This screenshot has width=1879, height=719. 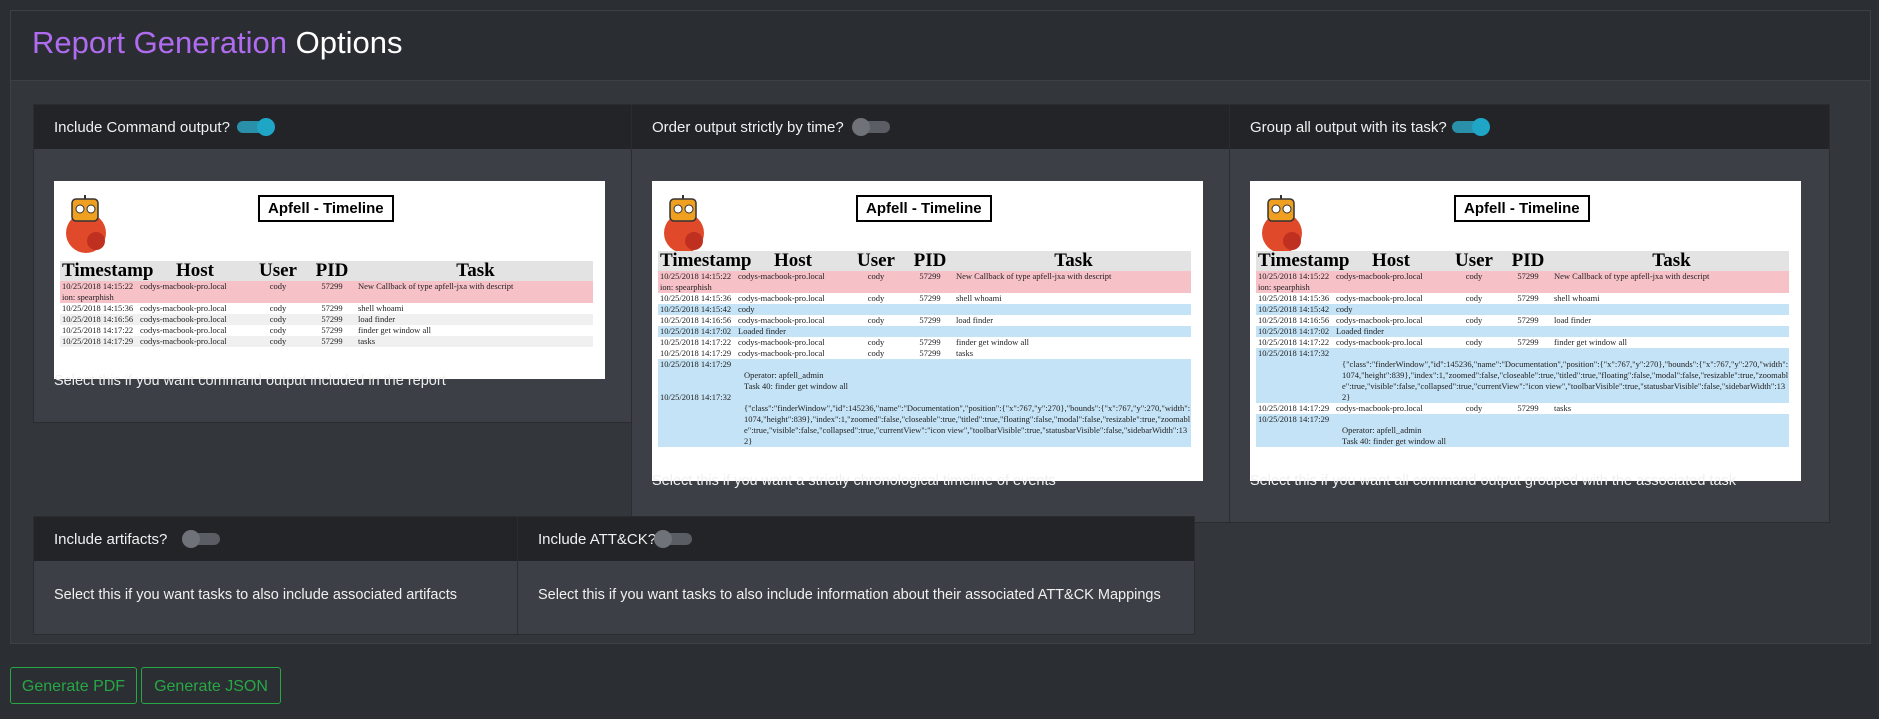 What do you see at coordinates (255, 127) in the screenshot?
I see `command-output-toggle` at bounding box center [255, 127].